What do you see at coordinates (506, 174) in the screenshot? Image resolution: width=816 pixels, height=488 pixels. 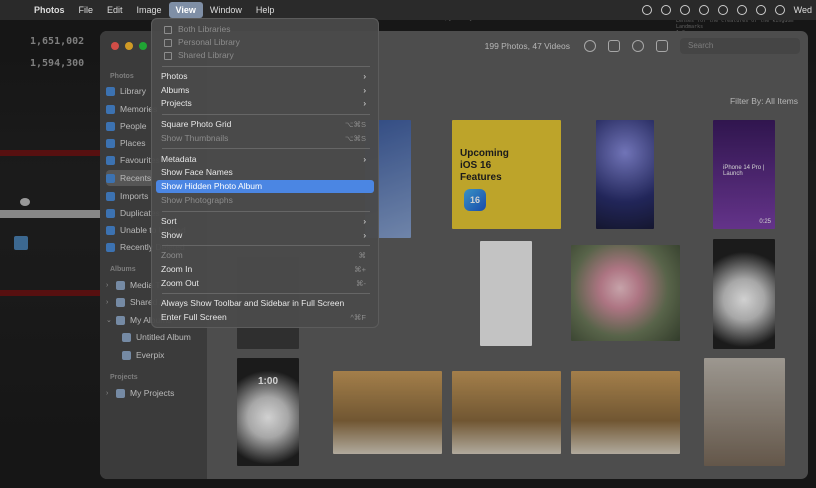 I see `photo-thumbnail: Upcoming iOS 16 Features 16` at bounding box center [506, 174].